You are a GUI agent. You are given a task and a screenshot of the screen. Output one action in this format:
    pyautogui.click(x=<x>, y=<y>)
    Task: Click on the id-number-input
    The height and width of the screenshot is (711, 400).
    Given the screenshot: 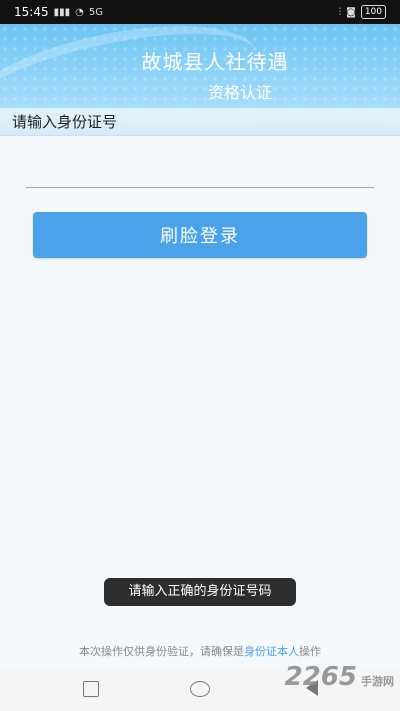 What is the action you would take?
    pyautogui.click(x=200, y=174)
    